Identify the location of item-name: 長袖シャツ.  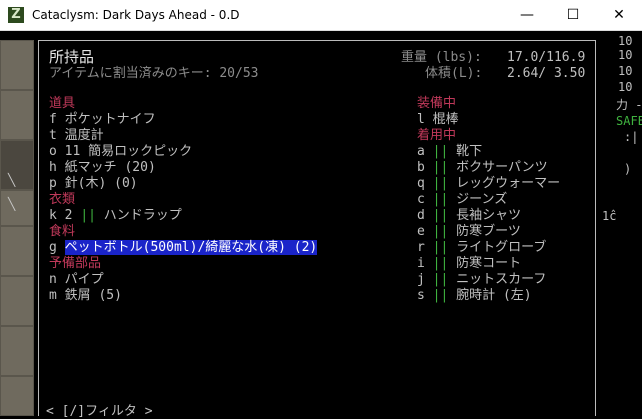
(489, 215).